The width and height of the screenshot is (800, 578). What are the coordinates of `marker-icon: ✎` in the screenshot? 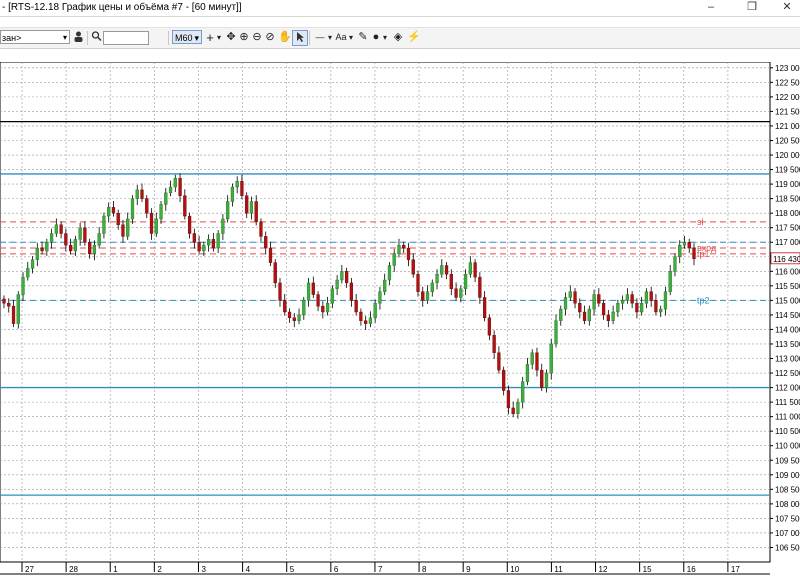 It's located at (363, 37).